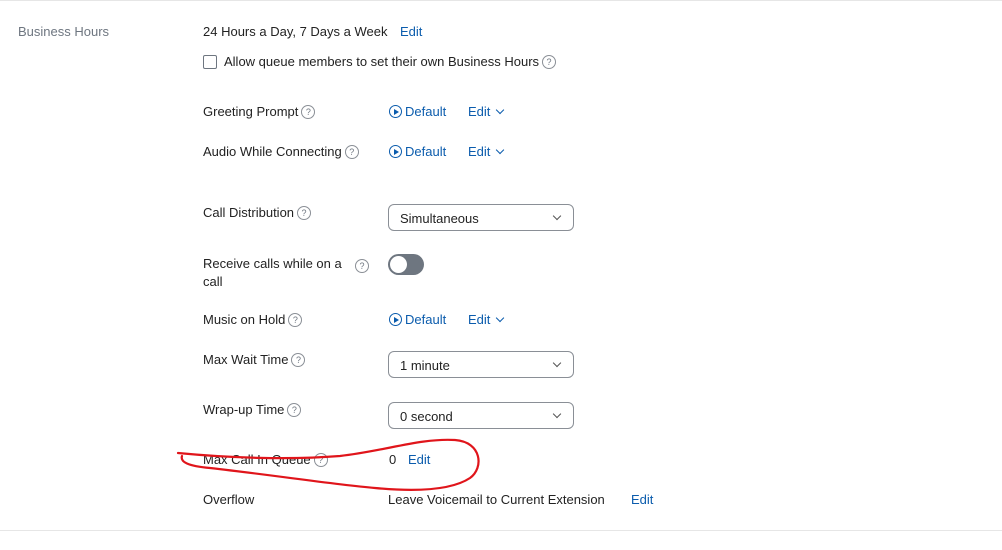 This screenshot has height=550, width=1002. Describe the element at coordinates (272, 263) in the screenshot. I see `receive-calls-label-line1: Receive calls while on a` at that location.